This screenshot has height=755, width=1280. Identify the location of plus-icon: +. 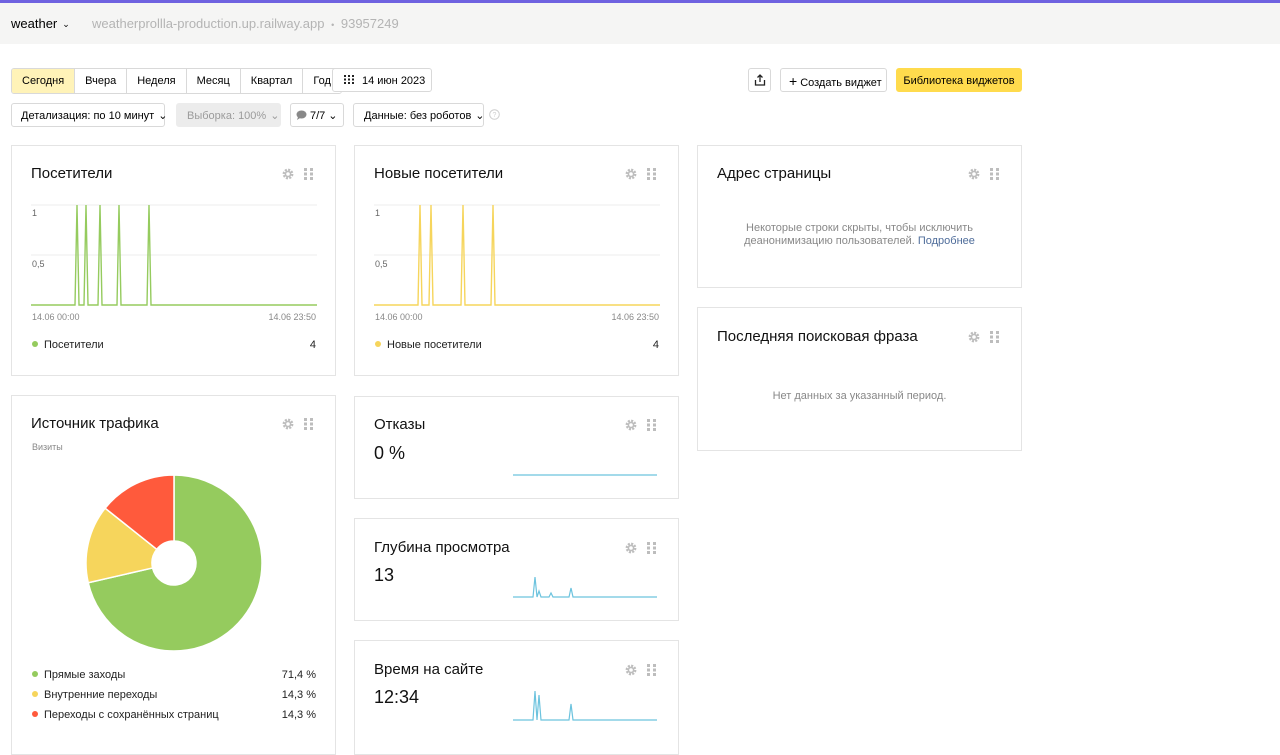
(793, 81).